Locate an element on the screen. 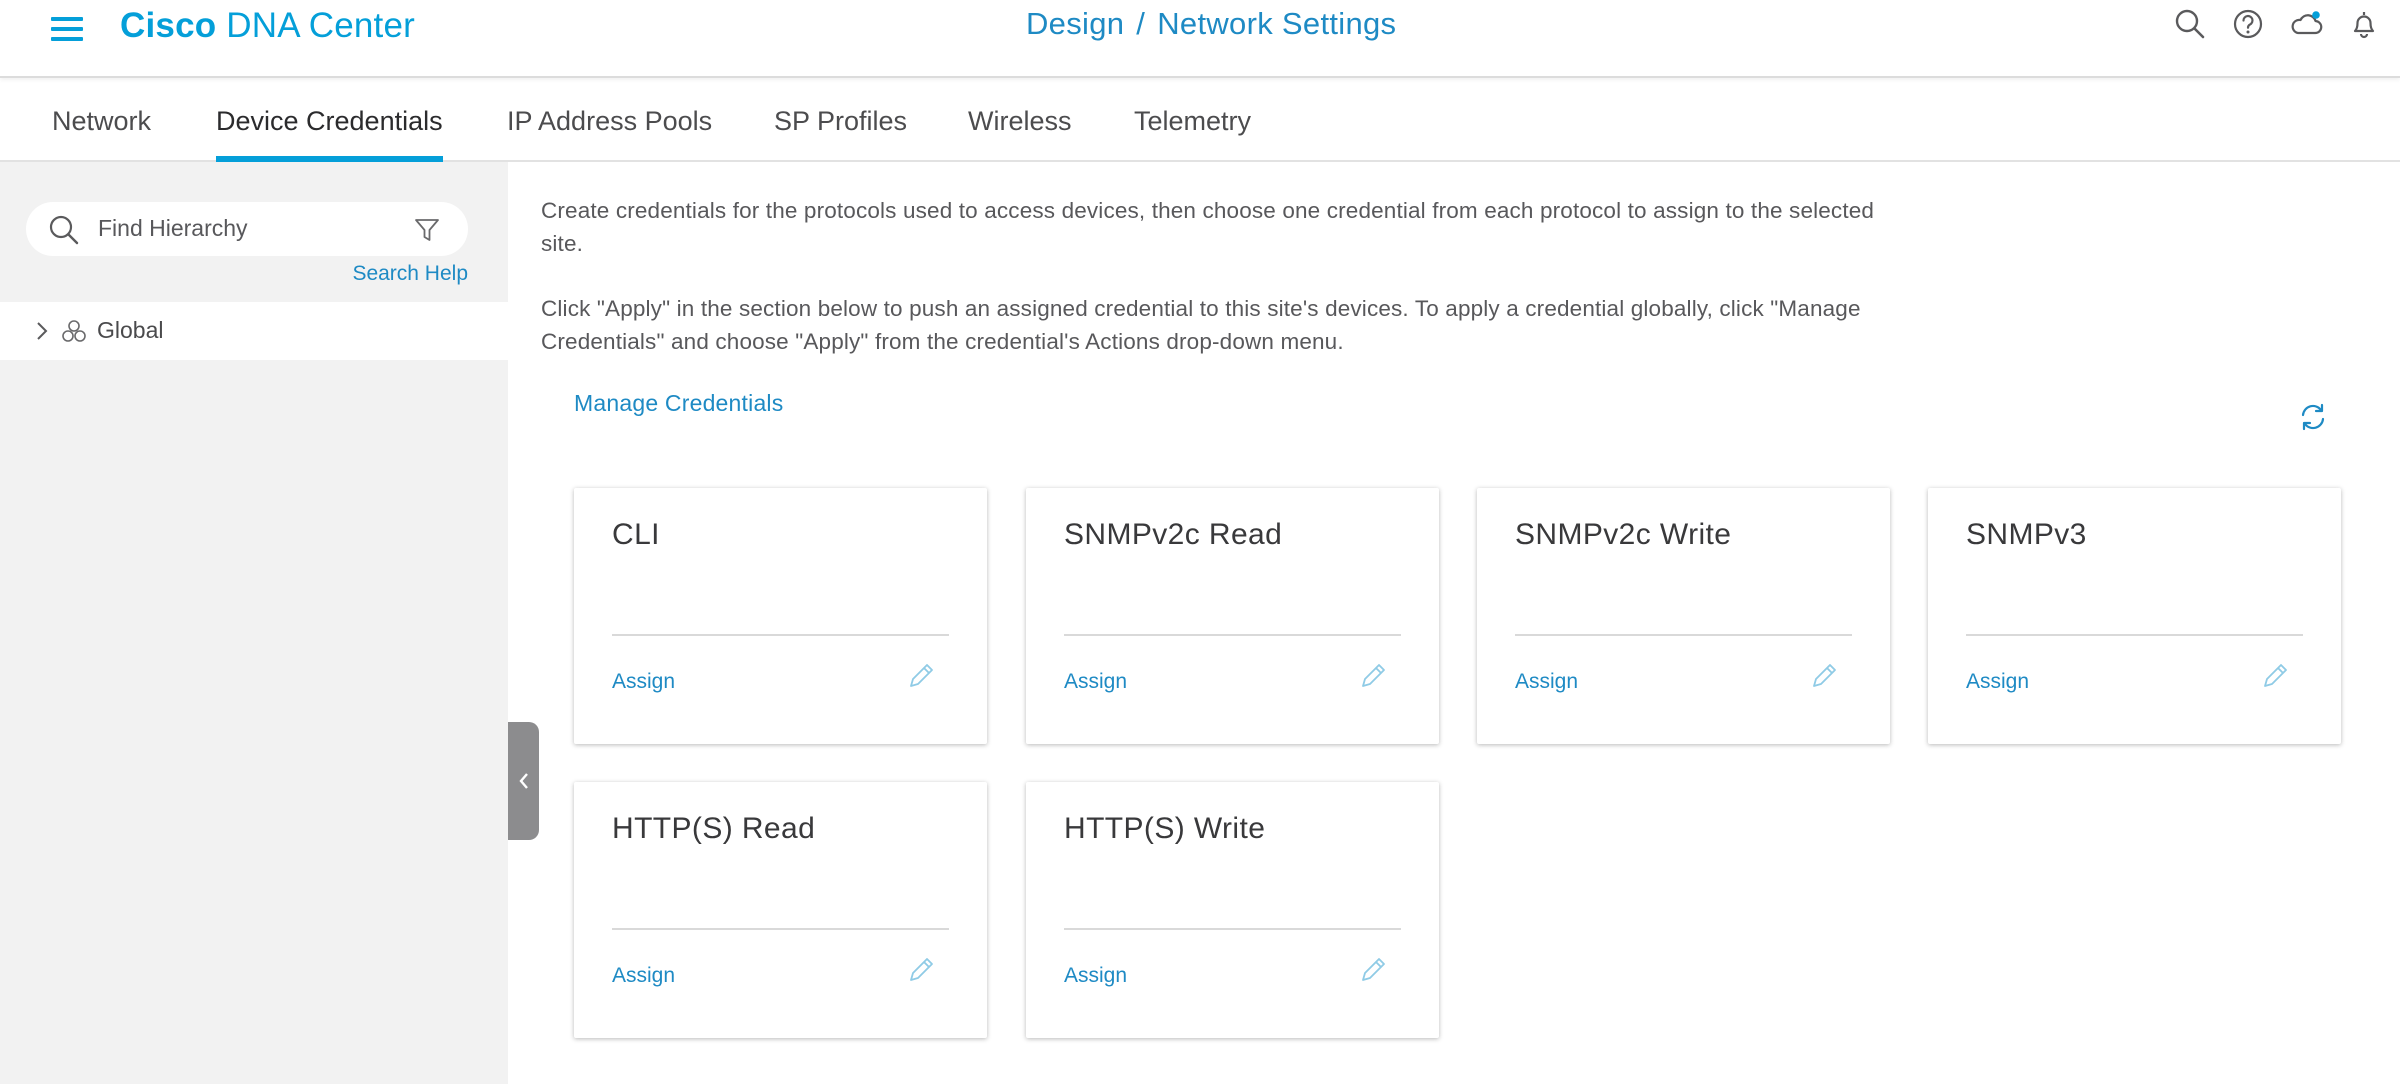  credential-card-snmpv2c-read: SNMPv2c Read Assign is located at coordinates (1232, 616).